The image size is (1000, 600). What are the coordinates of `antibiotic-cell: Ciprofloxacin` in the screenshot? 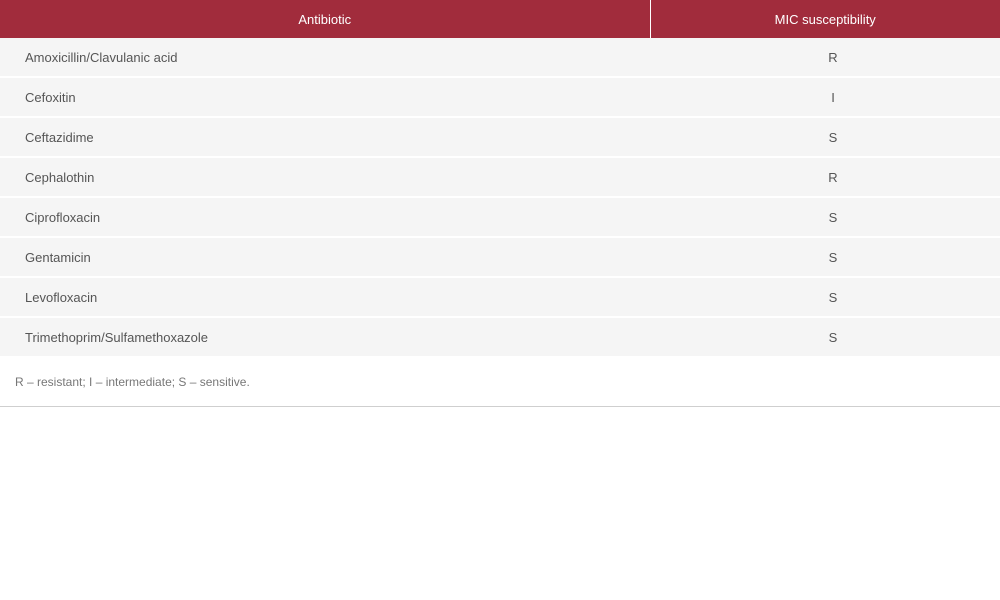 It's located at (325, 217).